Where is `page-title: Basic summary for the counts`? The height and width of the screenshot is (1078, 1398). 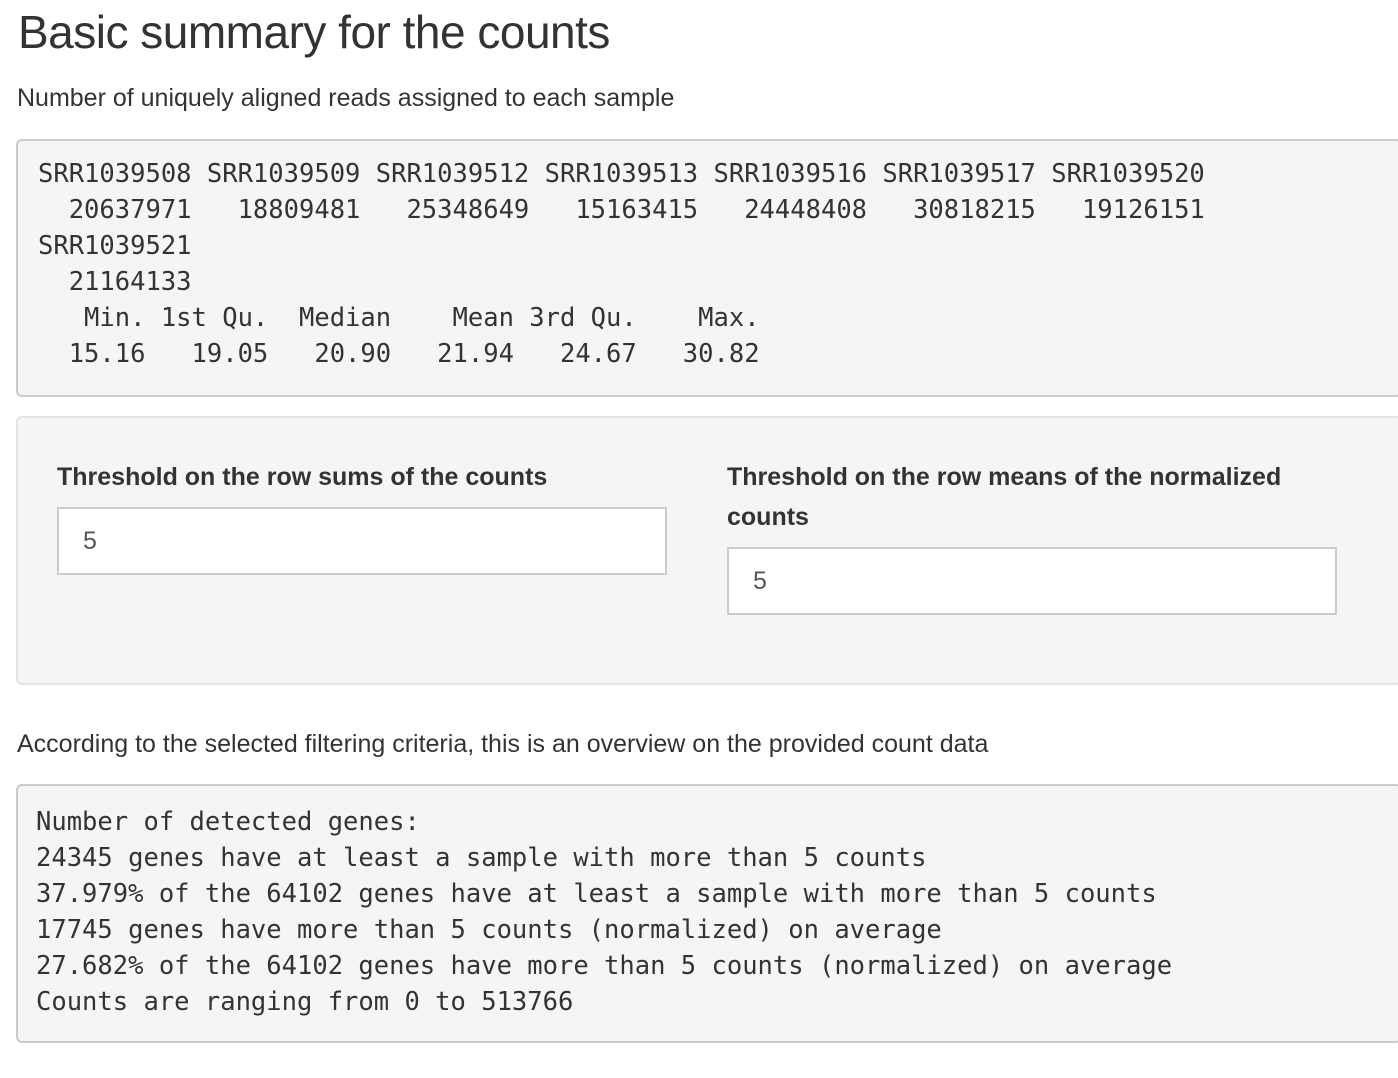
page-title: Basic summary for the counts is located at coordinates (314, 32).